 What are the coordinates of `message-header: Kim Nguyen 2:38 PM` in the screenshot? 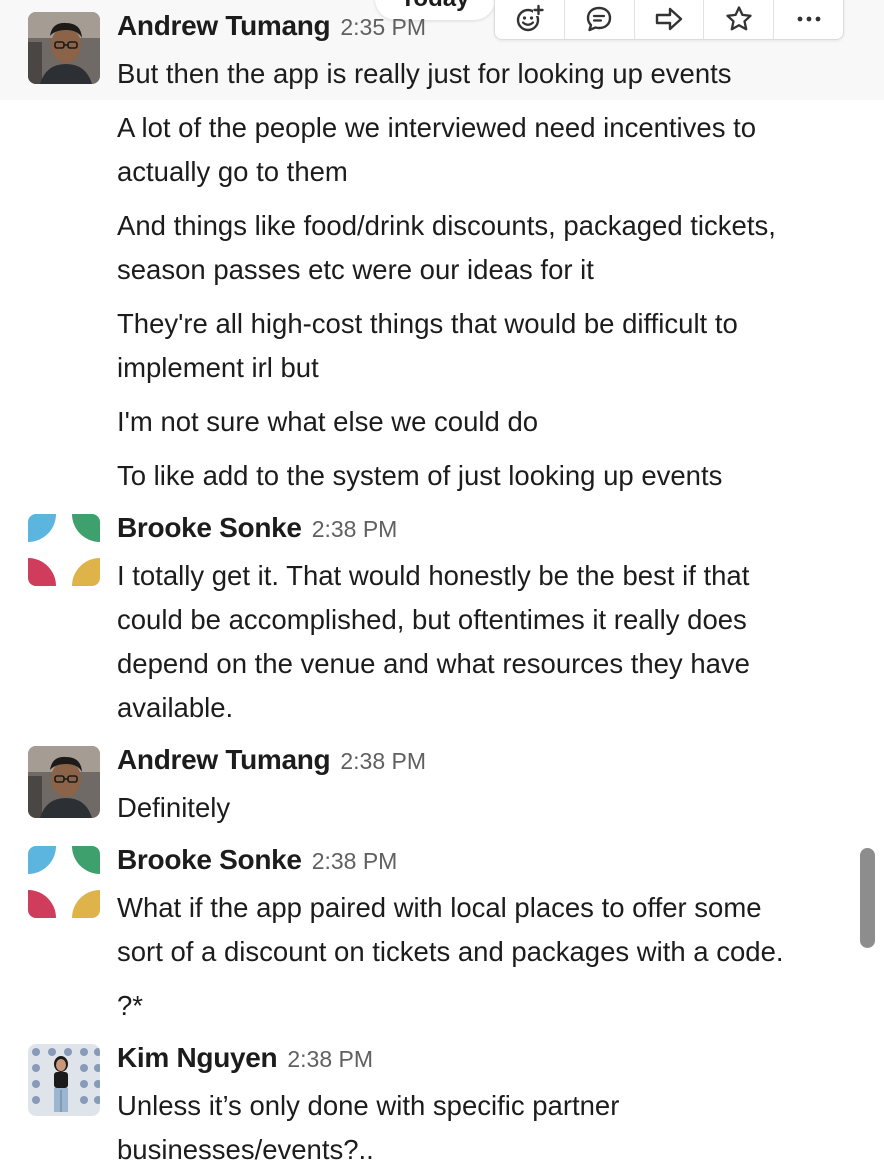 It's located at (245, 1062).